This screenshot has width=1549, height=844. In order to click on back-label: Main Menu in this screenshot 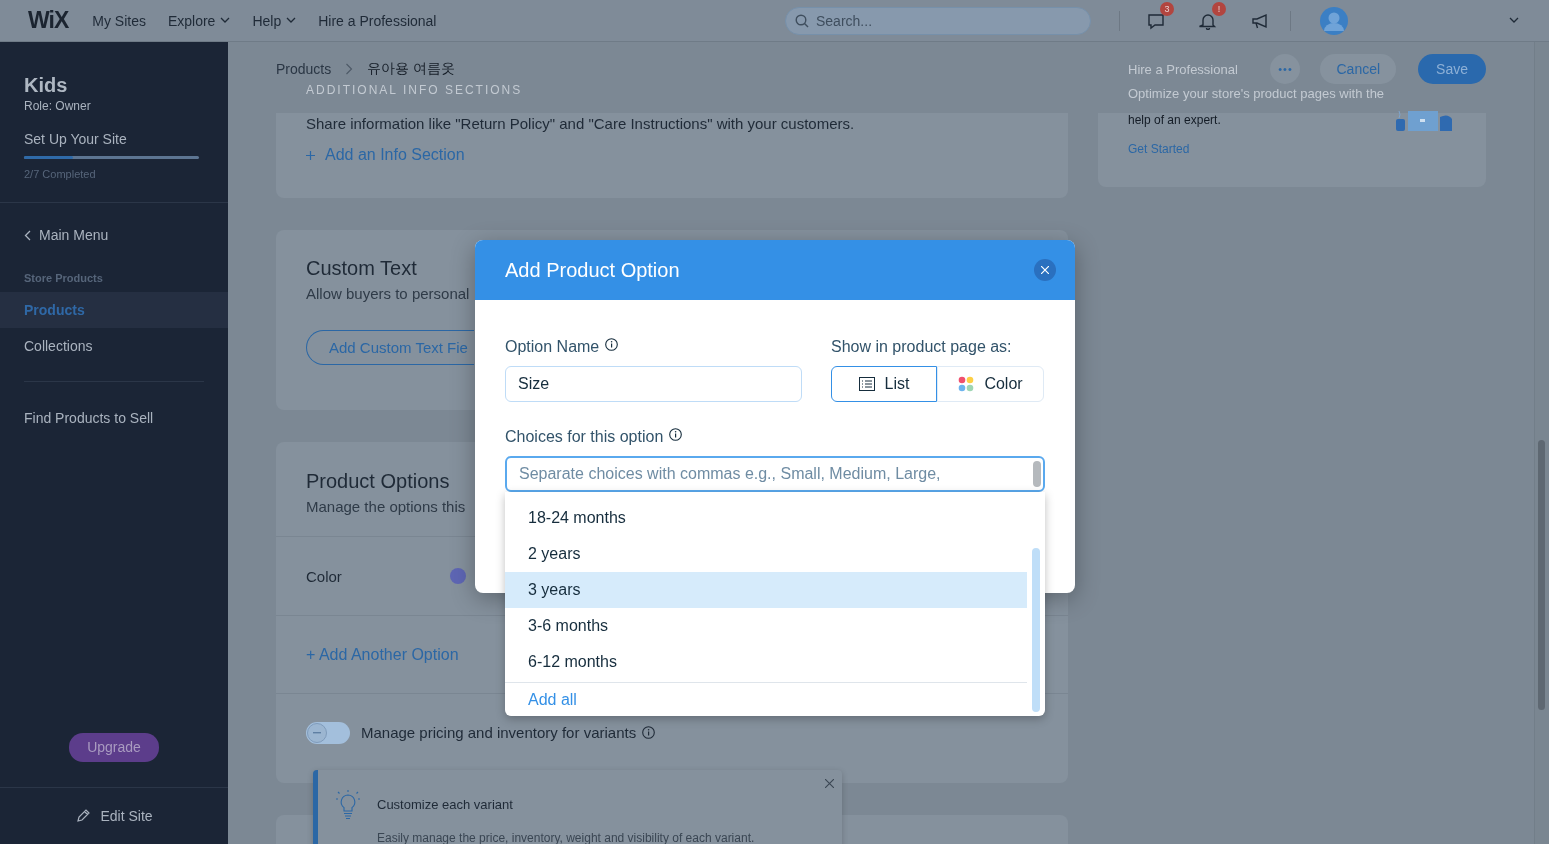, I will do `click(74, 235)`.